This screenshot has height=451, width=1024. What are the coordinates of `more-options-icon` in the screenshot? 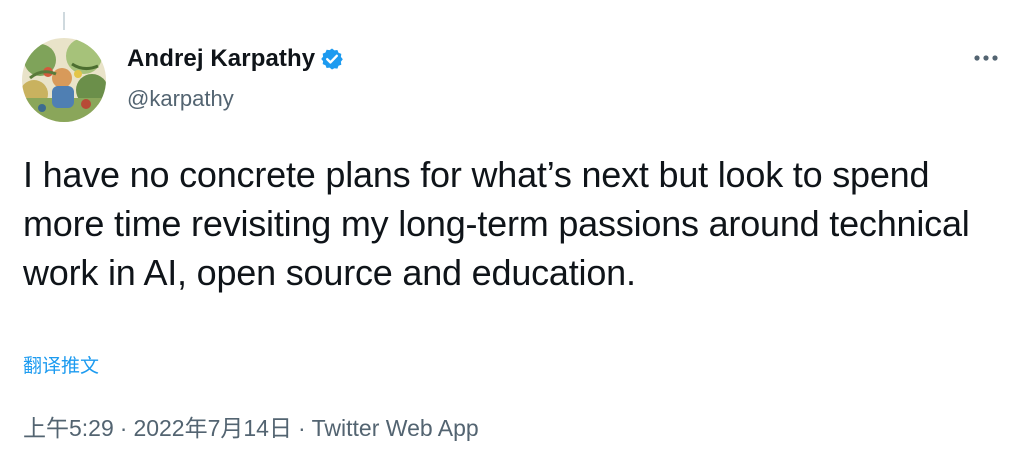 It's located at (986, 58).